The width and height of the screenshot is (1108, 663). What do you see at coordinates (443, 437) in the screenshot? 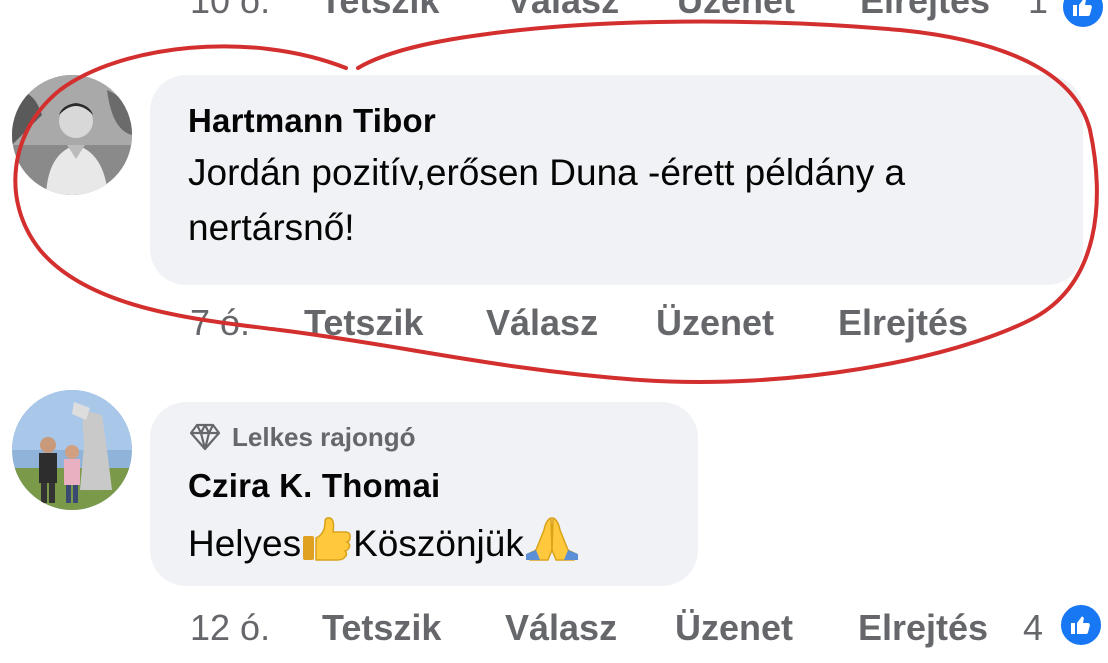
I see `fan-badge: Lelkes rajongó` at bounding box center [443, 437].